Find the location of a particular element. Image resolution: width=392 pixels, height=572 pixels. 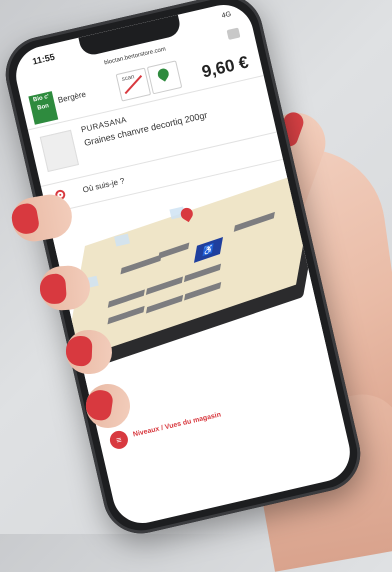

network-indicator: 4G is located at coordinates (226, 15).